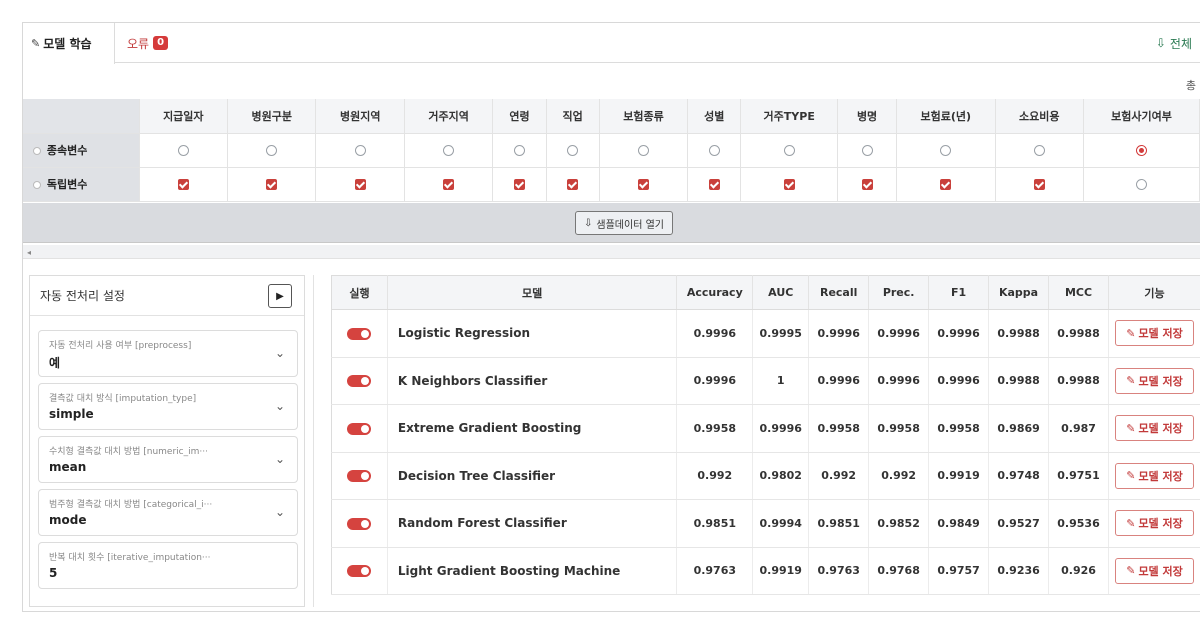 The image size is (1200, 624). I want to click on horizontal-scrollbar: ◂, so click(611, 252).